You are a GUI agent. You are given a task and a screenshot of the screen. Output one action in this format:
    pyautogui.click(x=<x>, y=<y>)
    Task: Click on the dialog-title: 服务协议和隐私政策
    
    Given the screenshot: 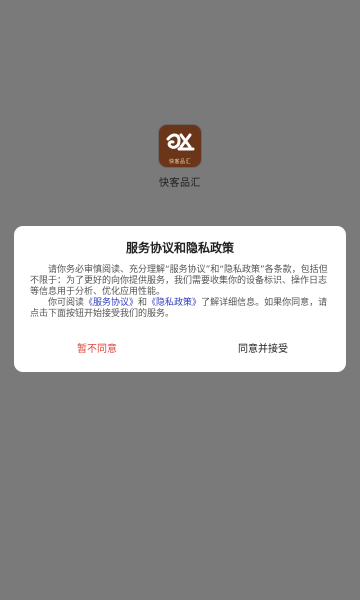 What is the action you would take?
    pyautogui.click(x=179, y=248)
    